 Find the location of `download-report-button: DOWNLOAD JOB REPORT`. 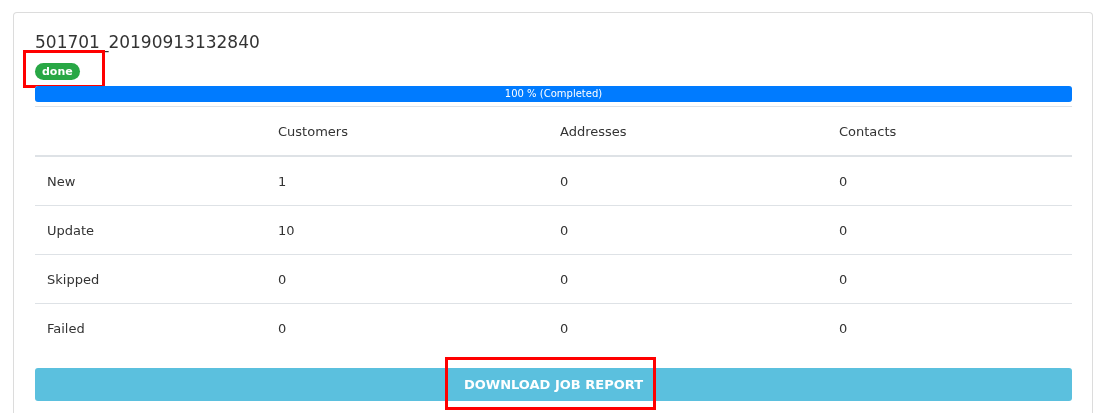

download-report-button: DOWNLOAD JOB REPORT is located at coordinates (553, 384).